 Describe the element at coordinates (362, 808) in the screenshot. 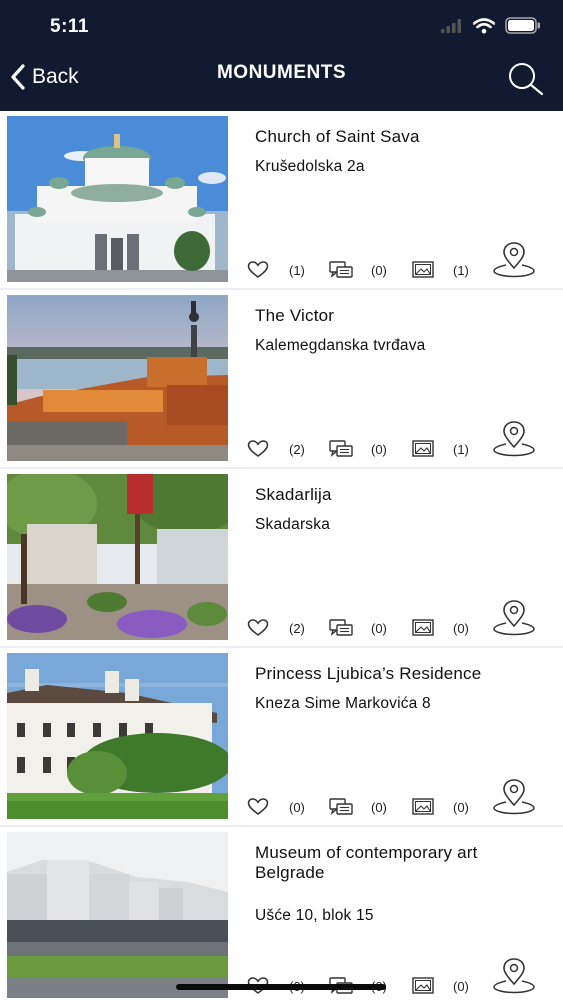

I see `monument-stats: (0) (0) (0)` at that location.